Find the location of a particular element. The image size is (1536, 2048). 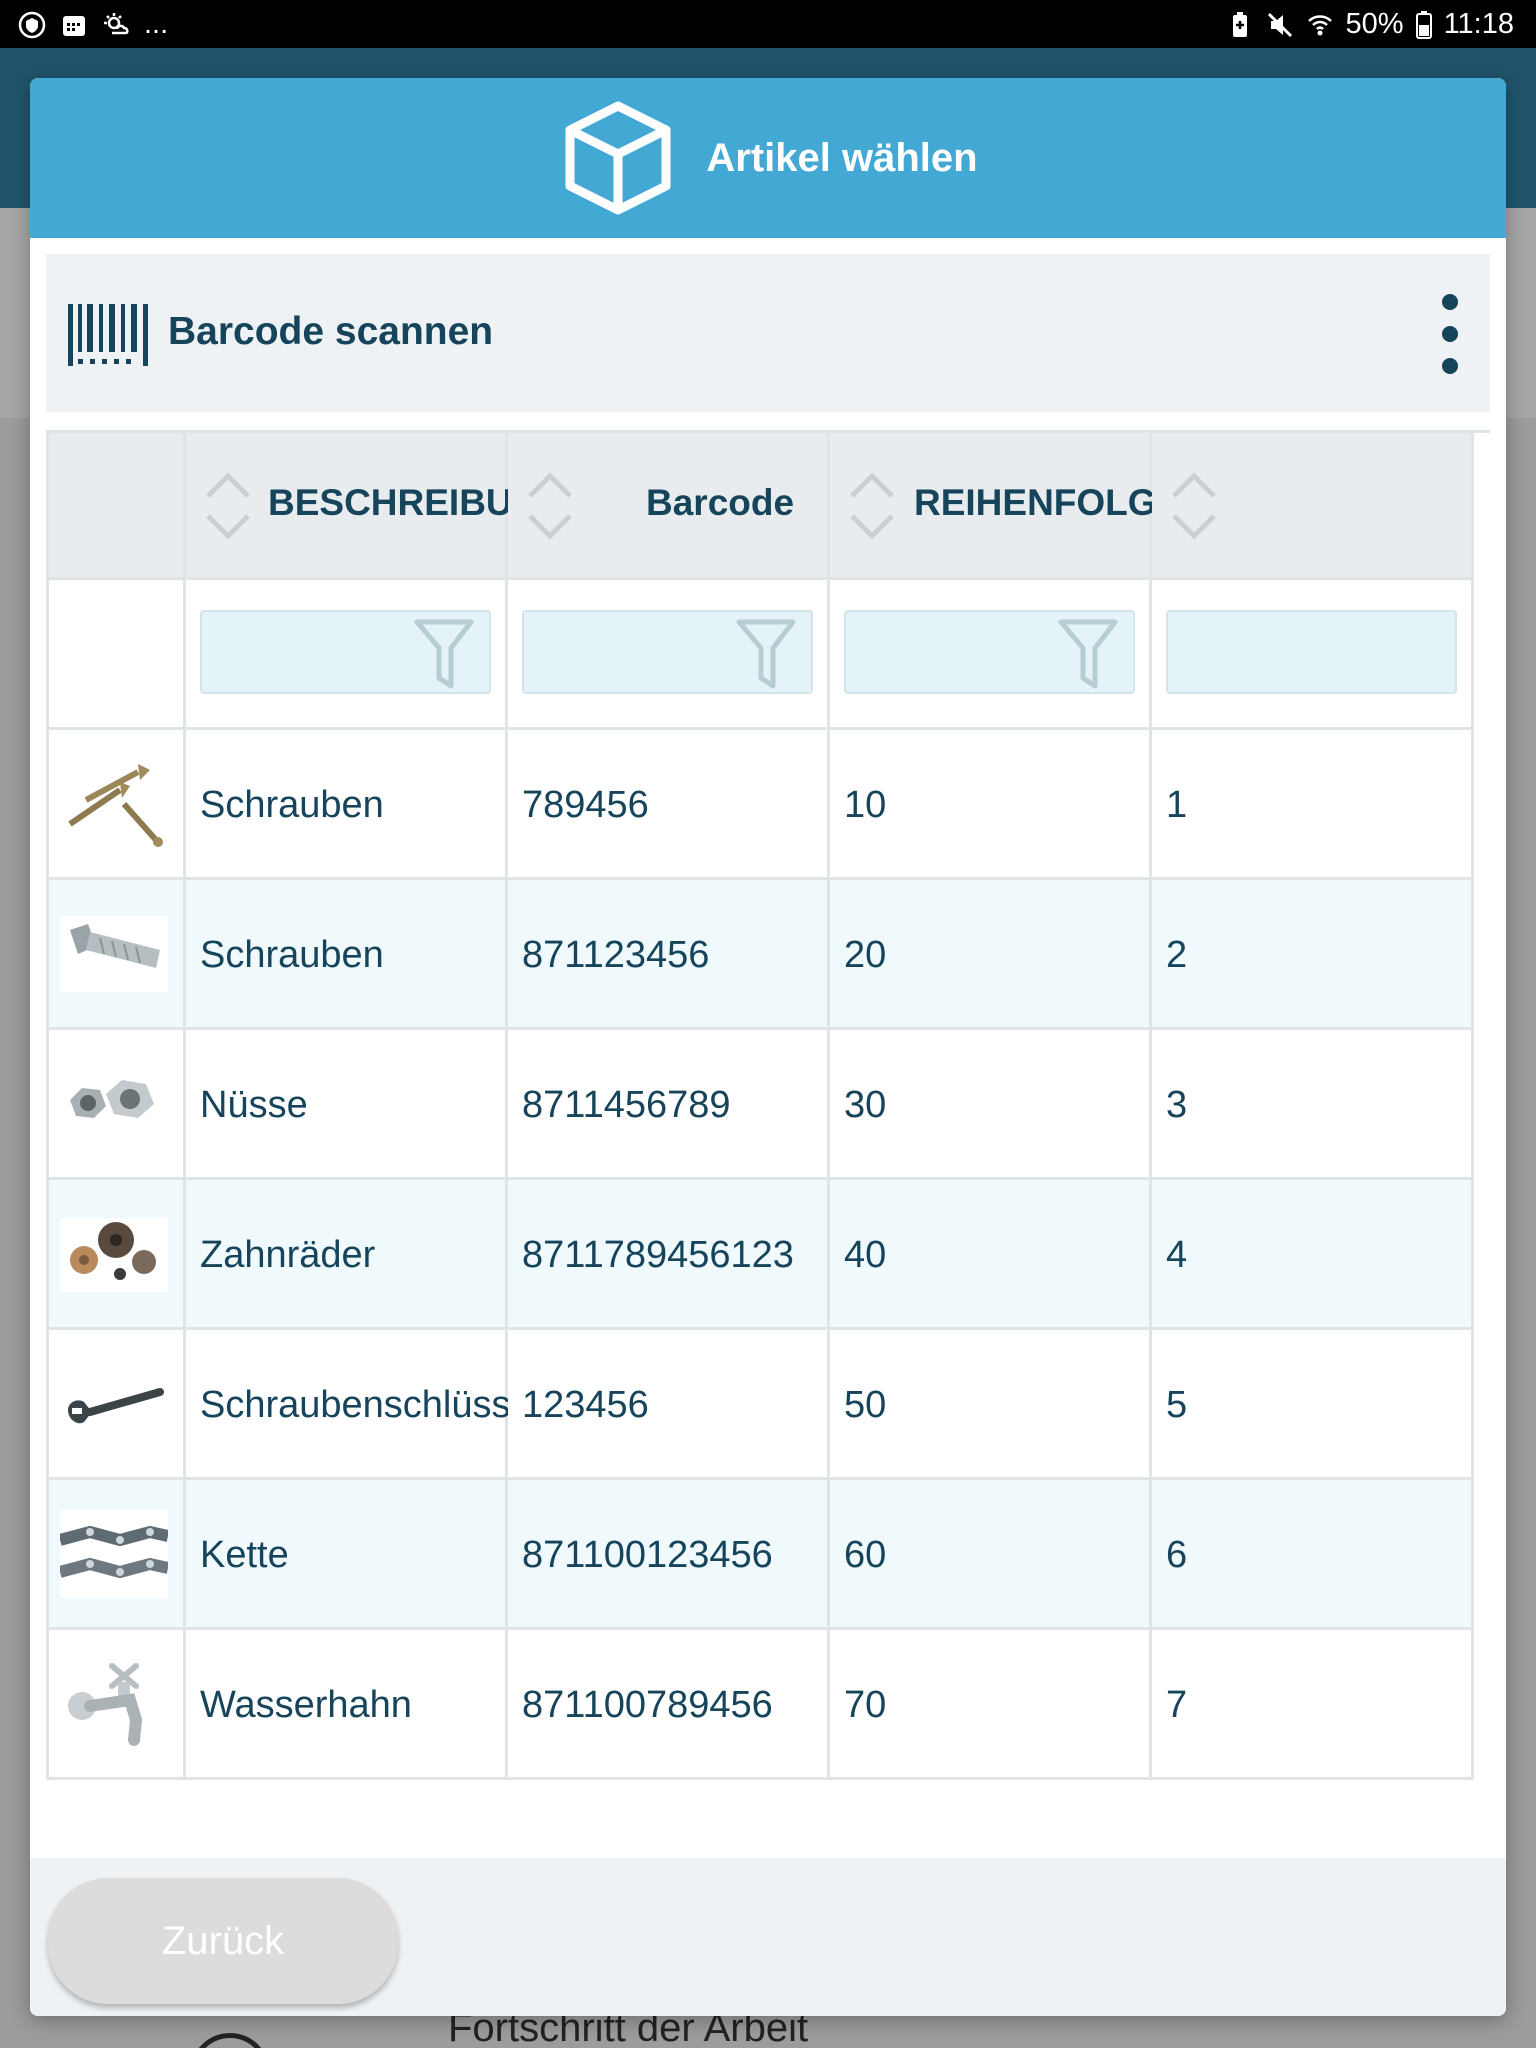

table-row: Schraubenschlüssel 123456 50 5 is located at coordinates (768, 1405).